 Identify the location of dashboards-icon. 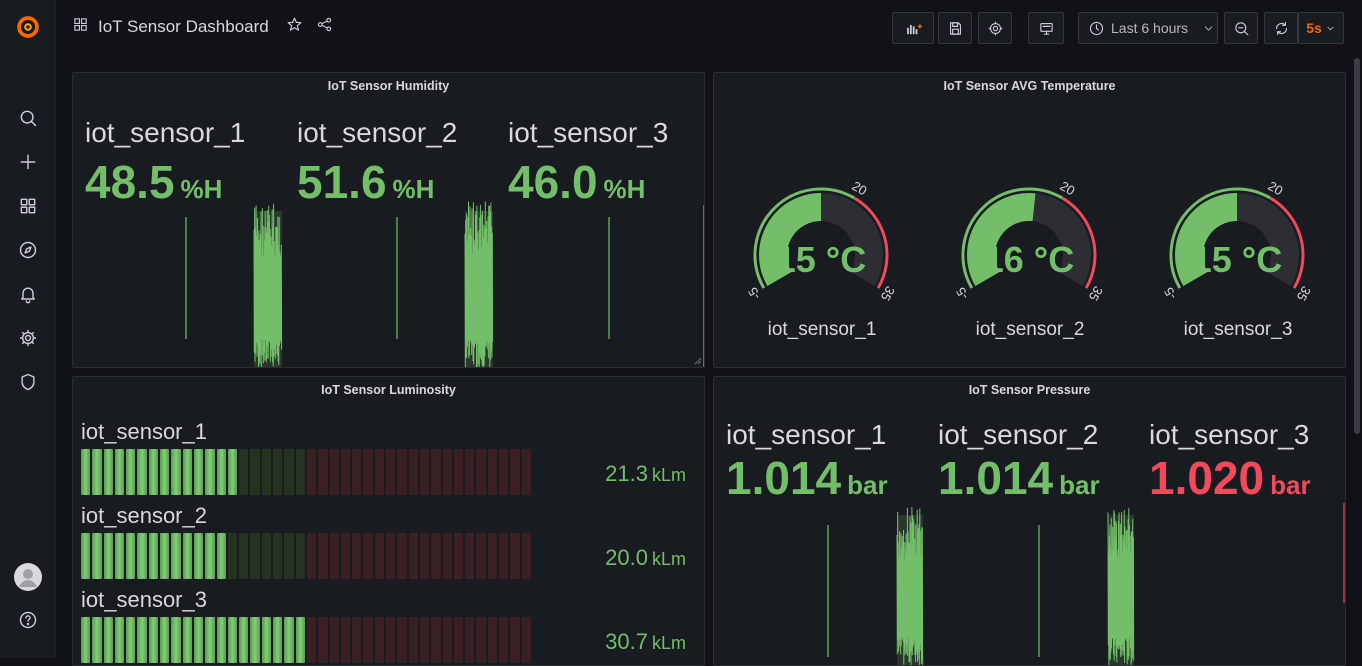
(28, 206).